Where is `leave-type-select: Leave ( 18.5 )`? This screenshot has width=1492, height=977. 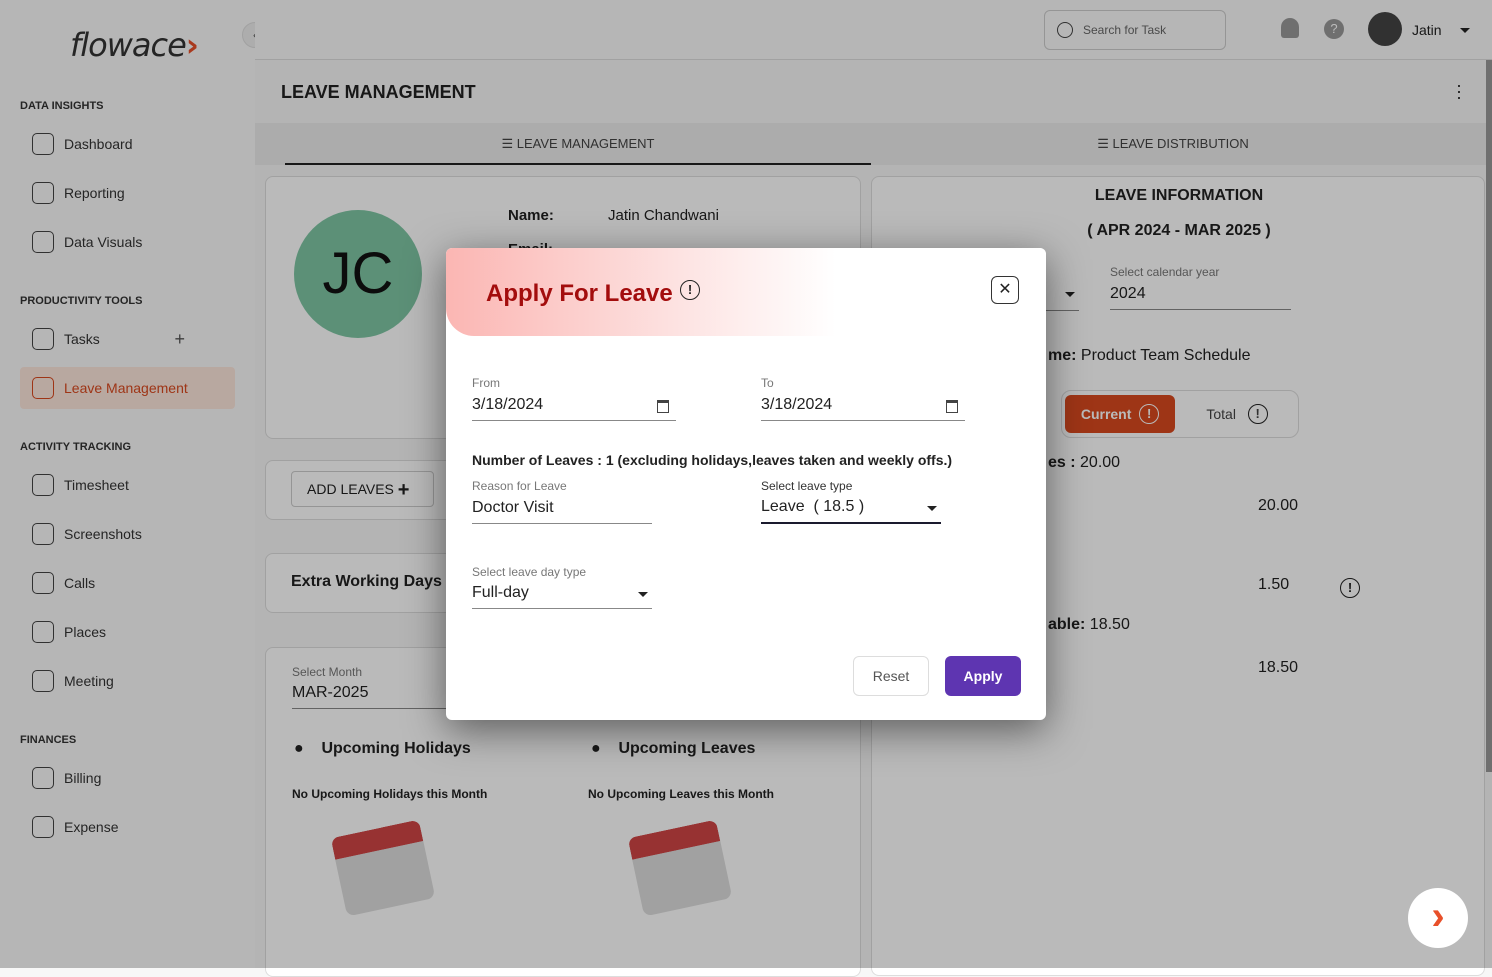
leave-type-select: Leave ( 18.5 ) is located at coordinates (851, 511).